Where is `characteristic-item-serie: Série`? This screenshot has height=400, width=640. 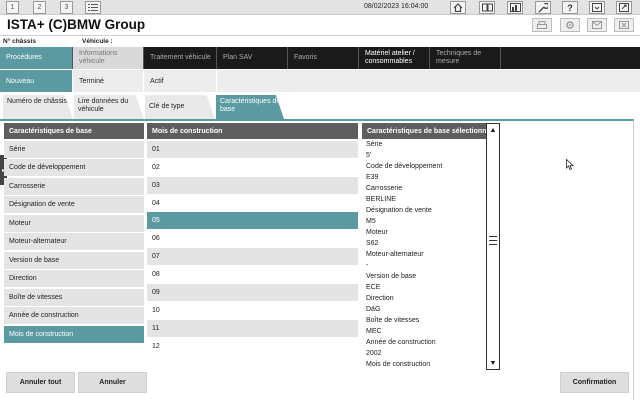
characteristic-item-serie: Série is located at coordinates (74, 149).